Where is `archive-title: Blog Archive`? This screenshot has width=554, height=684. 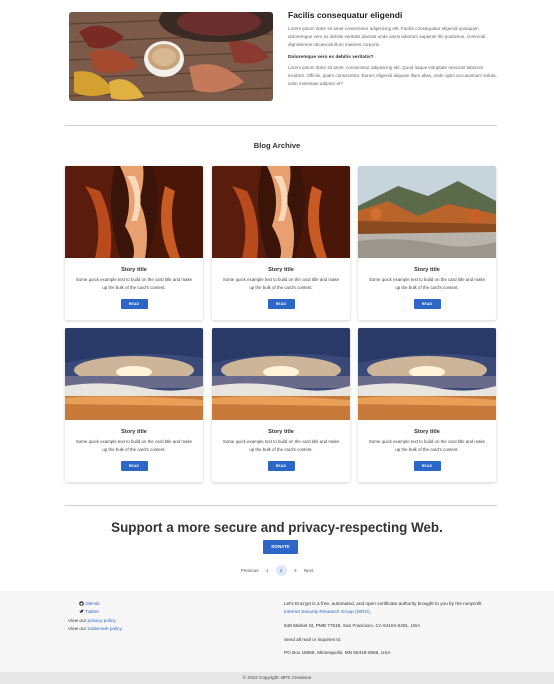 archive-title: Blog Archive is located at coordinates (277, 145).